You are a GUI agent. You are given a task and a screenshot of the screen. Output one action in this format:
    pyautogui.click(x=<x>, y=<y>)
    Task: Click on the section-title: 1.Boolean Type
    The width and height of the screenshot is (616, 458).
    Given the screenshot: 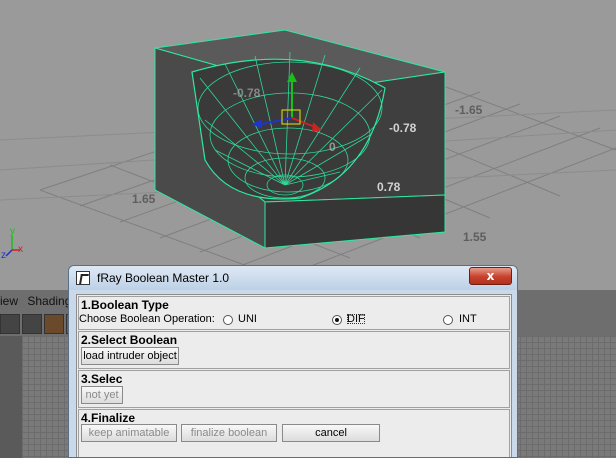 What is the action you would take?
    pyautogui.click(x=125, y=305)
    